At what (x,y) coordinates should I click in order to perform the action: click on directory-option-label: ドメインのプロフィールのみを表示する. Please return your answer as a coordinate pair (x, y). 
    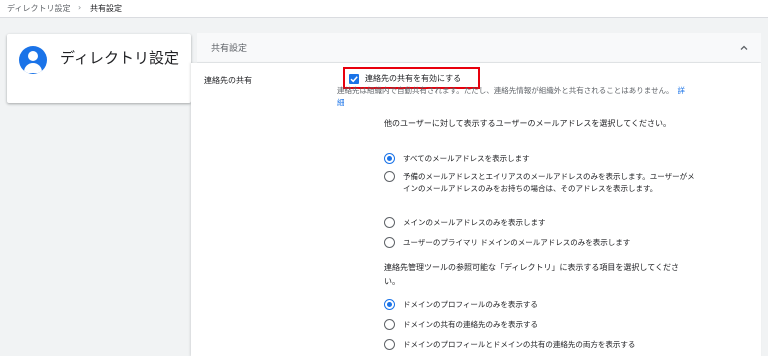
    Looking at the image, I should click on (470, 304).